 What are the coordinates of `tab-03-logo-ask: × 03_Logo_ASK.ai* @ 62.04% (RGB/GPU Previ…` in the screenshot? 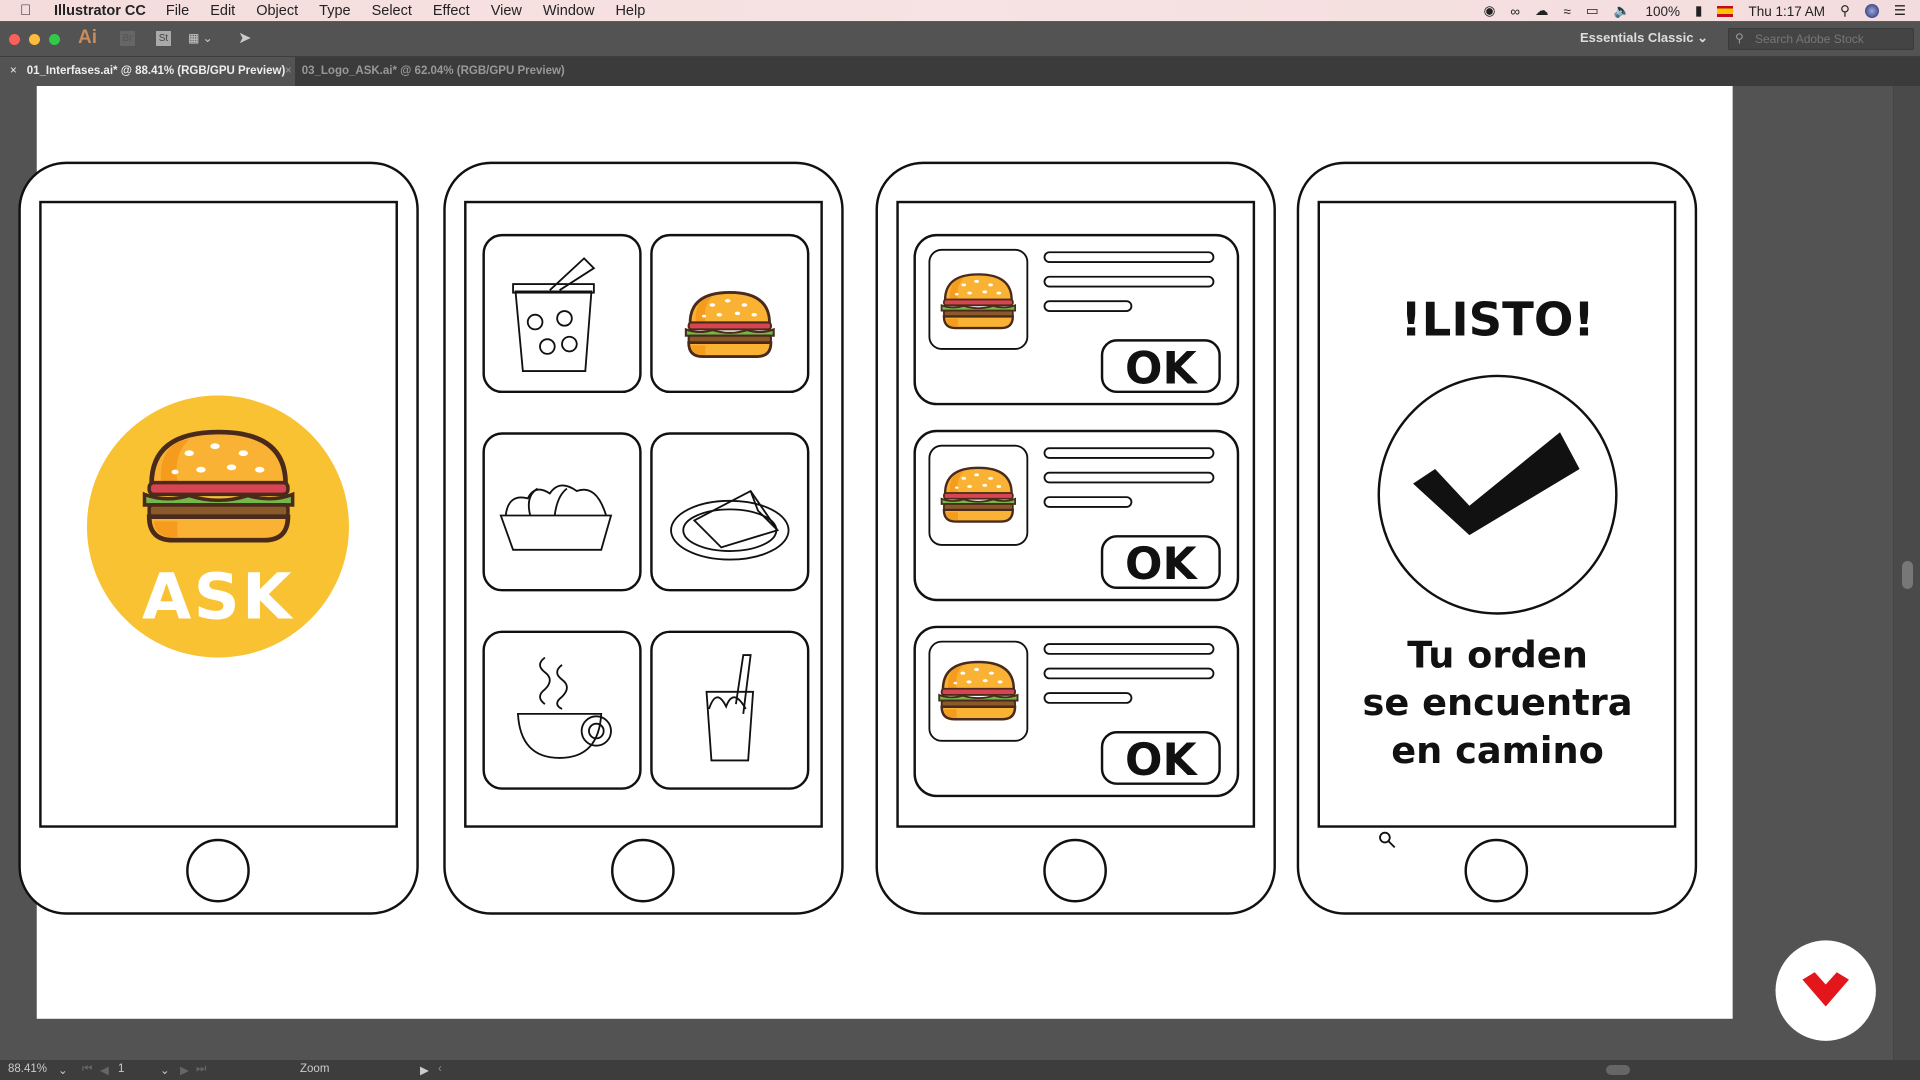 It's located at (425, 71).